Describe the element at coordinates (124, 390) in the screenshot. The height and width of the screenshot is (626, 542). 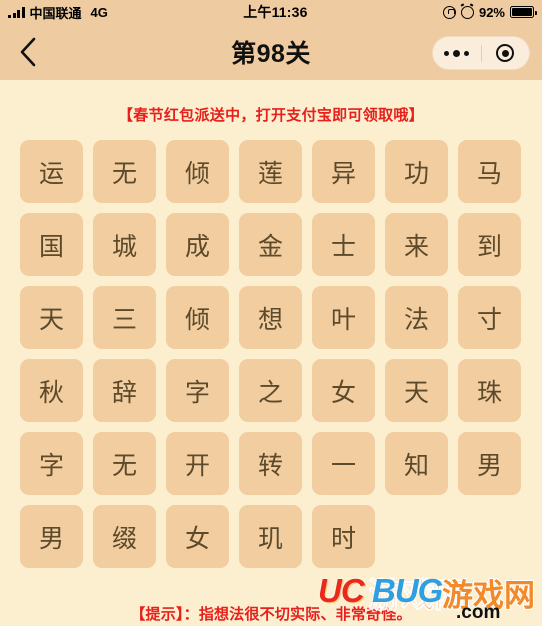
I see `character-tile: 辞` at that location.